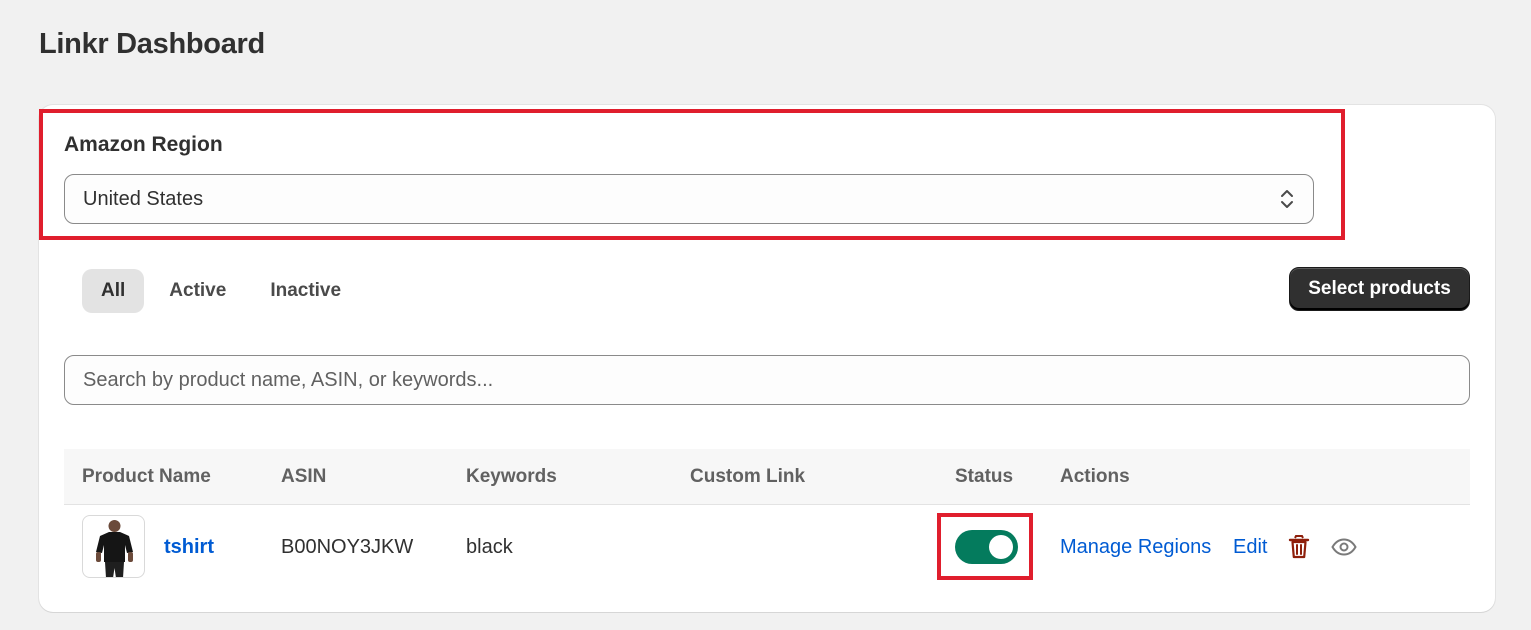 This screenshot has height=630, width=1531. Describe the element at coordinates (143, 144) in the screenshot. I see `region-label: Amazon Region` at that location.